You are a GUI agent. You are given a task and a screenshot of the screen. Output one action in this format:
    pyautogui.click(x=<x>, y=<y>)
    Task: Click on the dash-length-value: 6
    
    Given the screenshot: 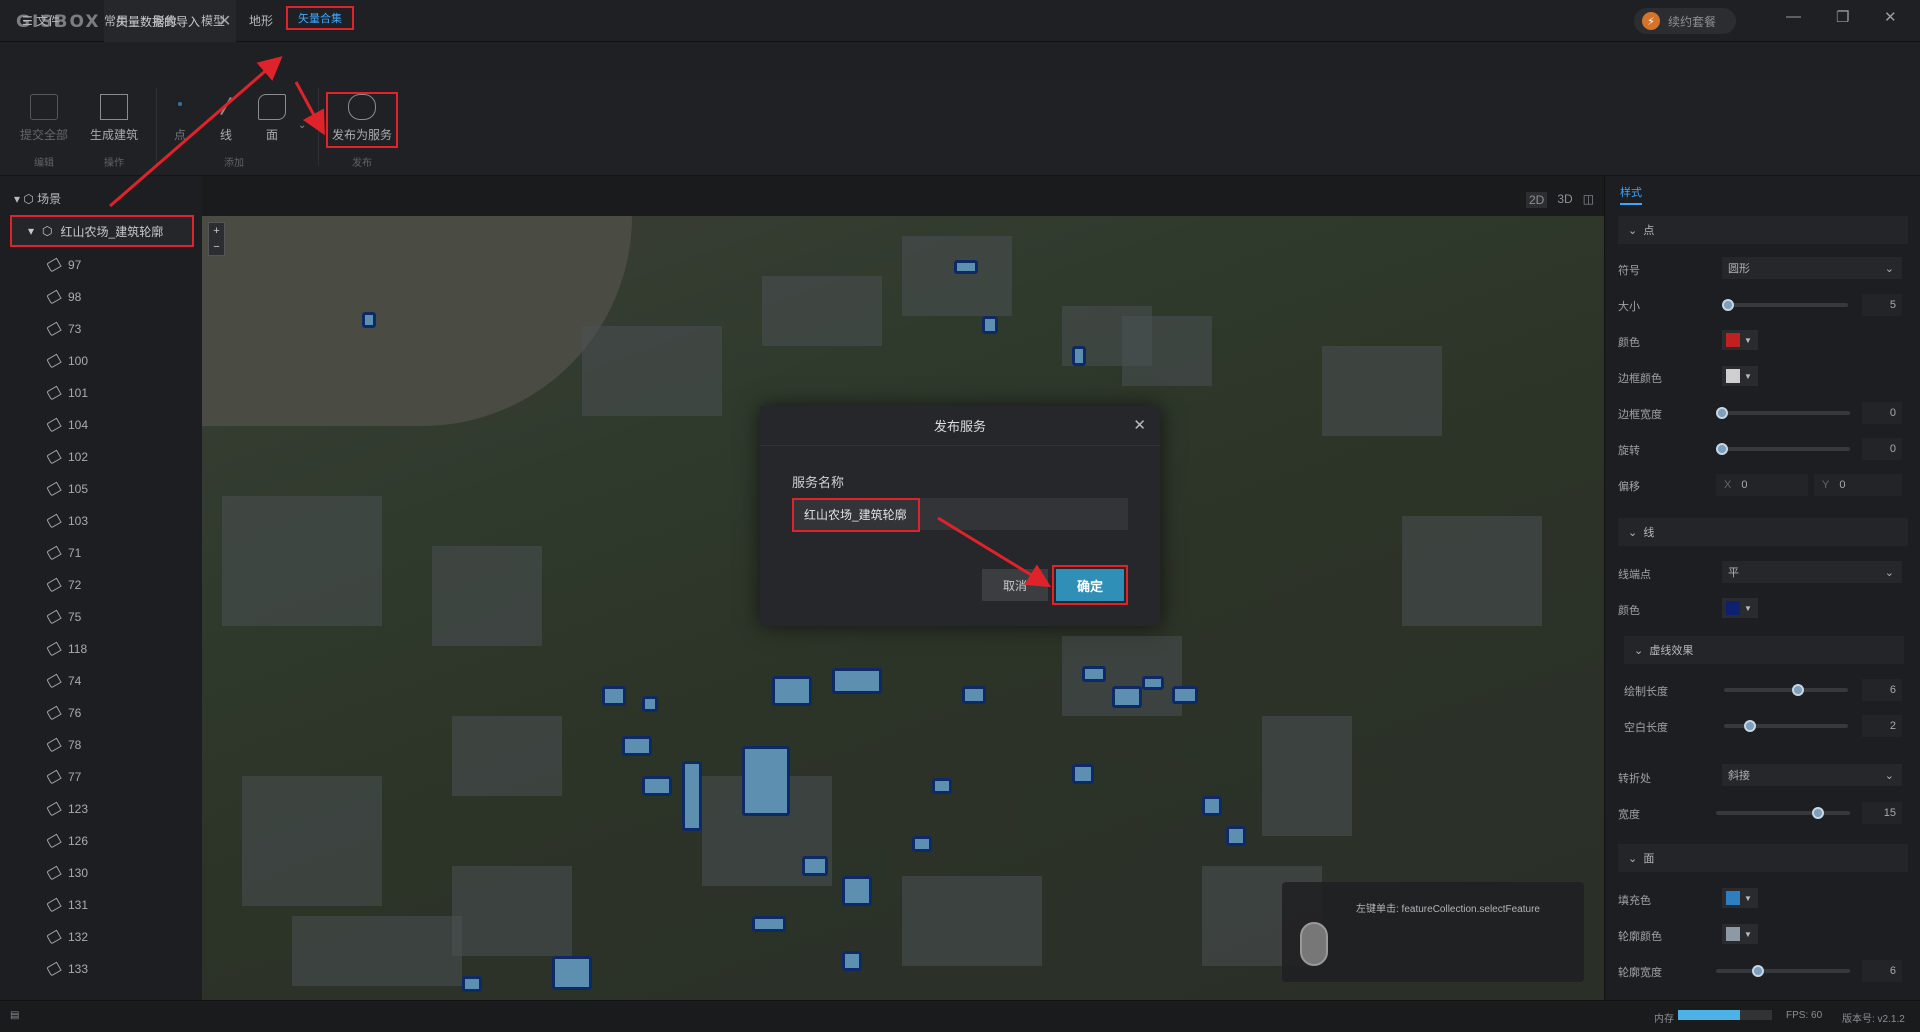 What is the action you would take?
    pyautogui.click(x=1882, y=690)
    